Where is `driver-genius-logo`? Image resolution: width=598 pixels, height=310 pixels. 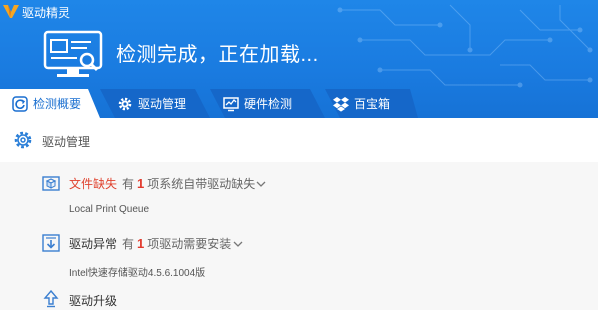 driver-genius-logo is located at coordinates (11, 11).